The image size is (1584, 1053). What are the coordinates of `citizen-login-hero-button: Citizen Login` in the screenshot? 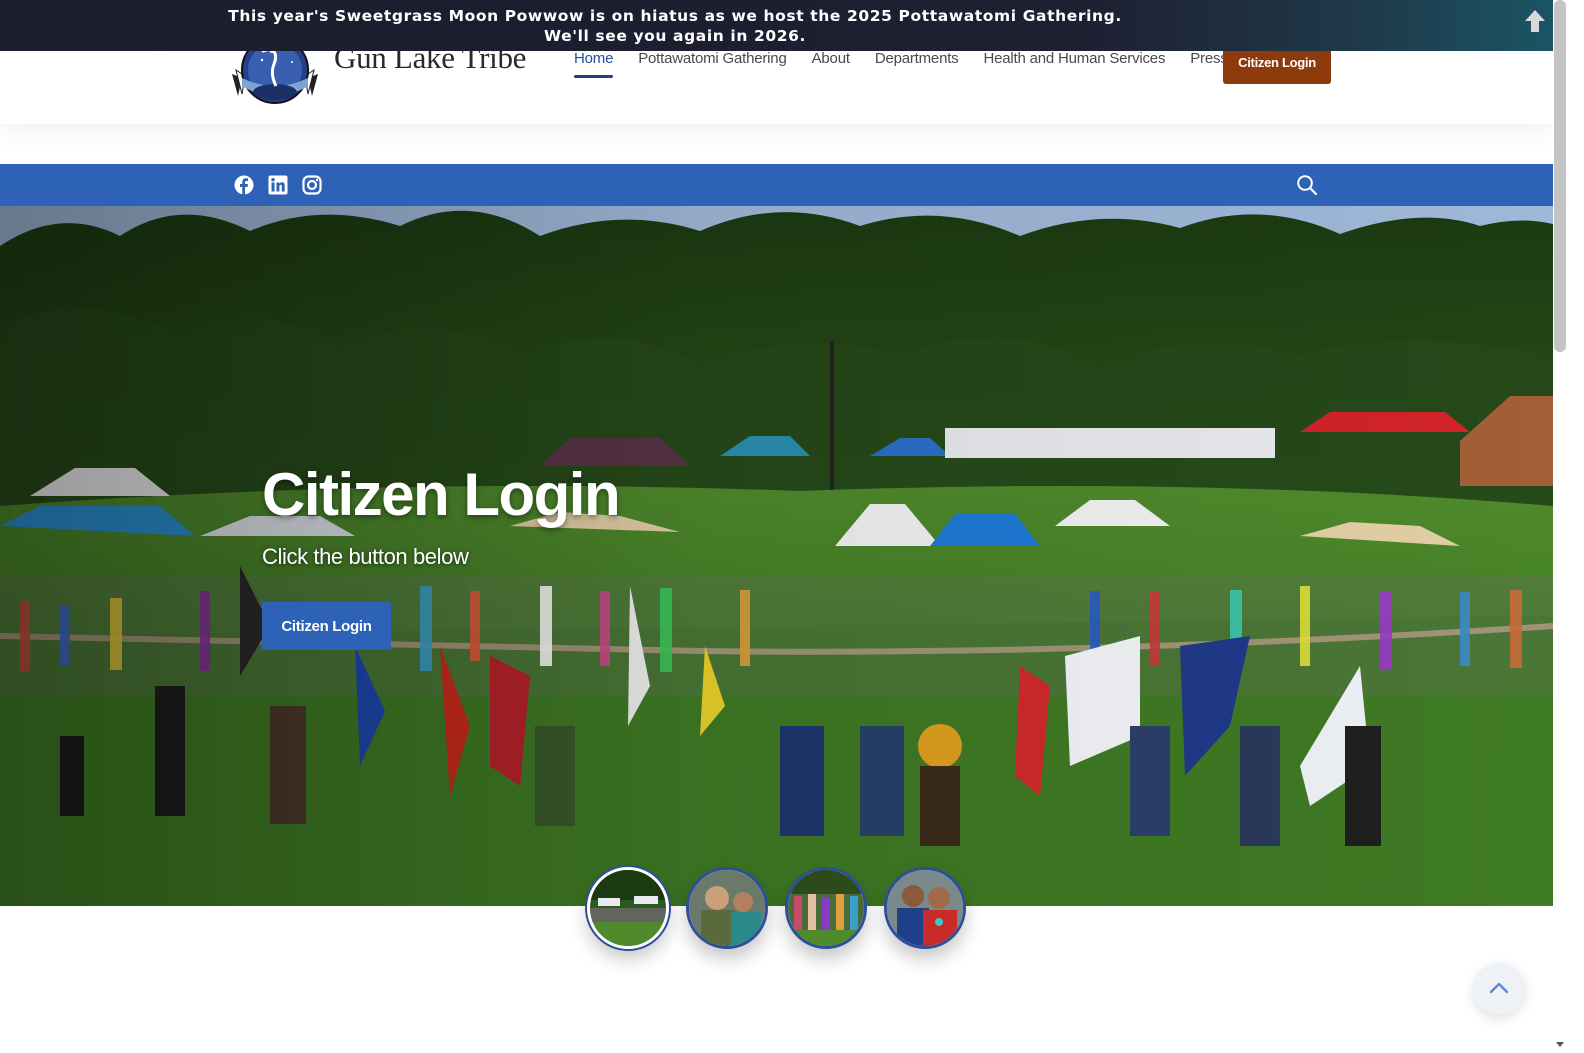 It's located at (326, 626).